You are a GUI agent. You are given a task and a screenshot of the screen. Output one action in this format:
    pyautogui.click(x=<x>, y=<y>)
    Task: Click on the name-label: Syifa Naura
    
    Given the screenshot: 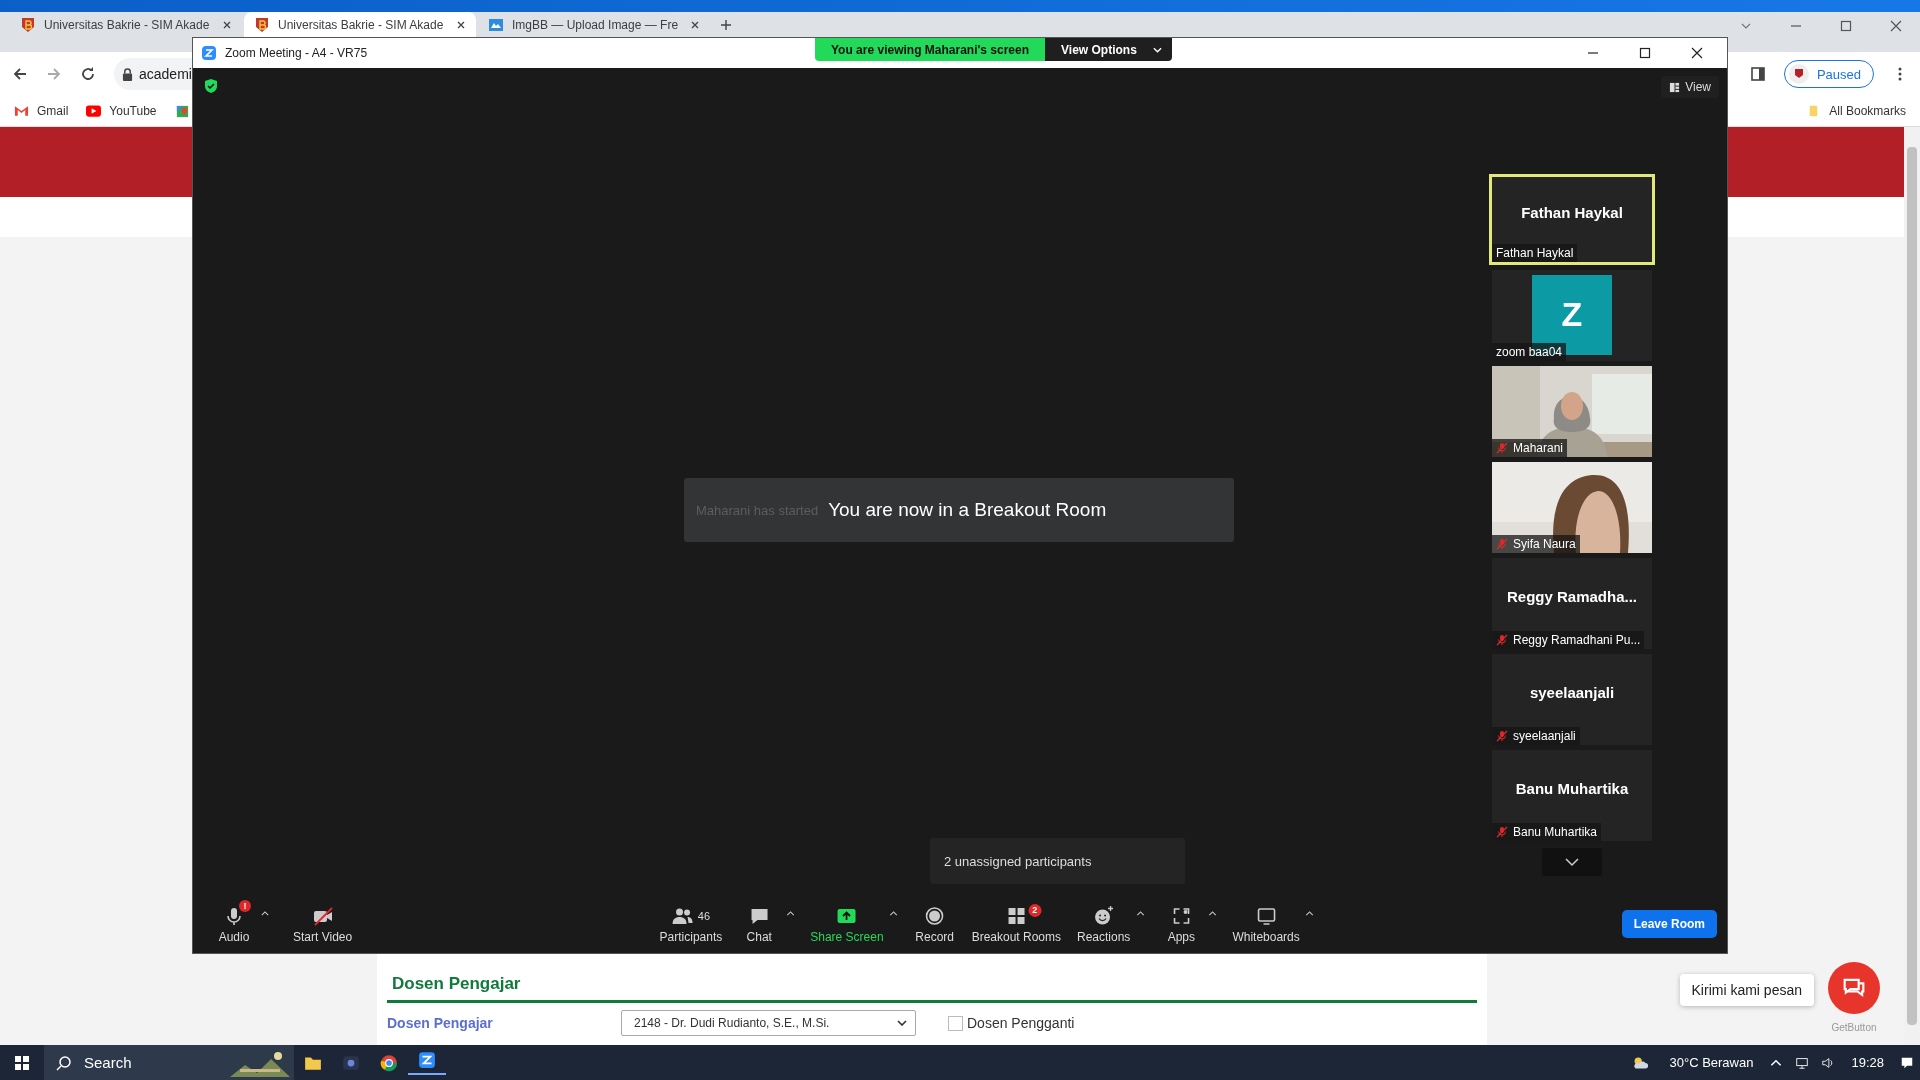 What is the action you would take?
    pyautogui.click(x=1536, y=544)
    